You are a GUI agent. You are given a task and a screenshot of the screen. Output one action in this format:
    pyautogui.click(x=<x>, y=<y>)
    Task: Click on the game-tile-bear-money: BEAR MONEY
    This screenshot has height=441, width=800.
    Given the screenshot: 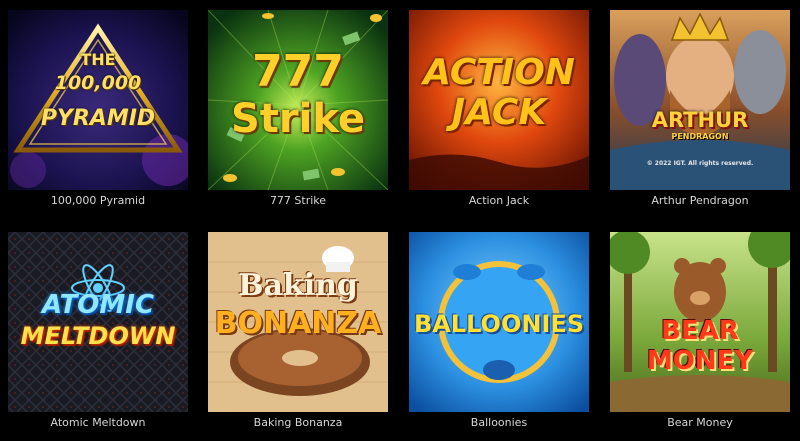 What is the action you would take?
    pyautogui.click(x=700, y=322)
    